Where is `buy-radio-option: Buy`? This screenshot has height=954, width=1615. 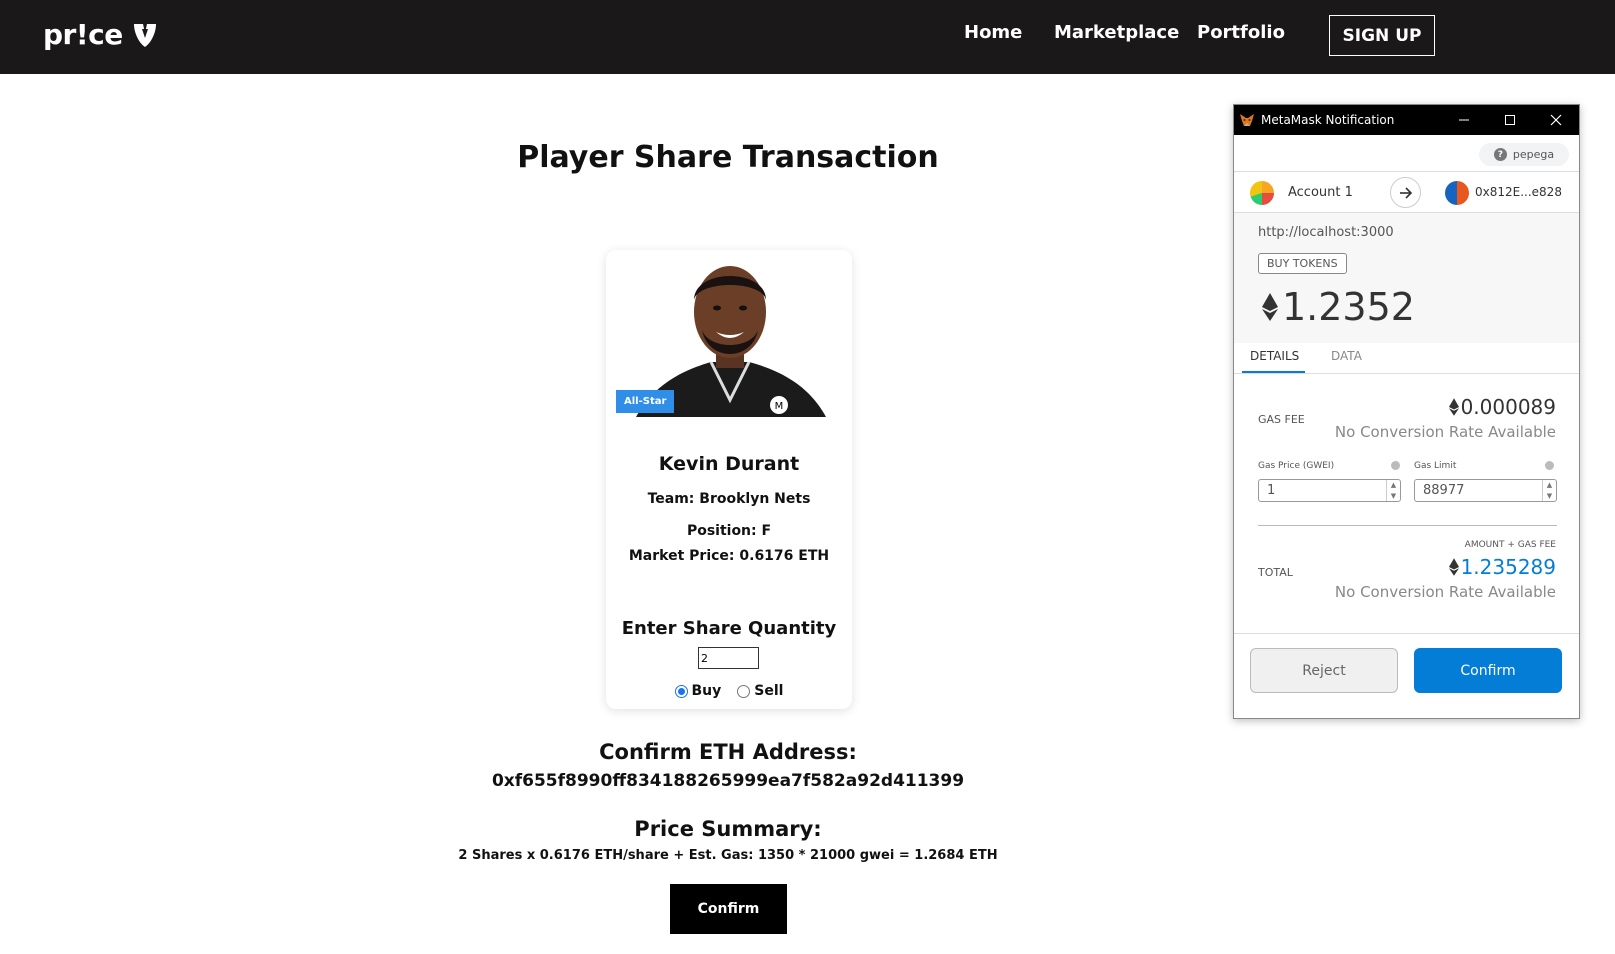
buy-radio-option: Buy is located at coordinates (698, 691).